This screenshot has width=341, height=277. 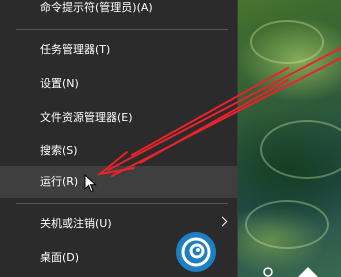 I want to click on taskbar-tray, so click(x=290, y=272).